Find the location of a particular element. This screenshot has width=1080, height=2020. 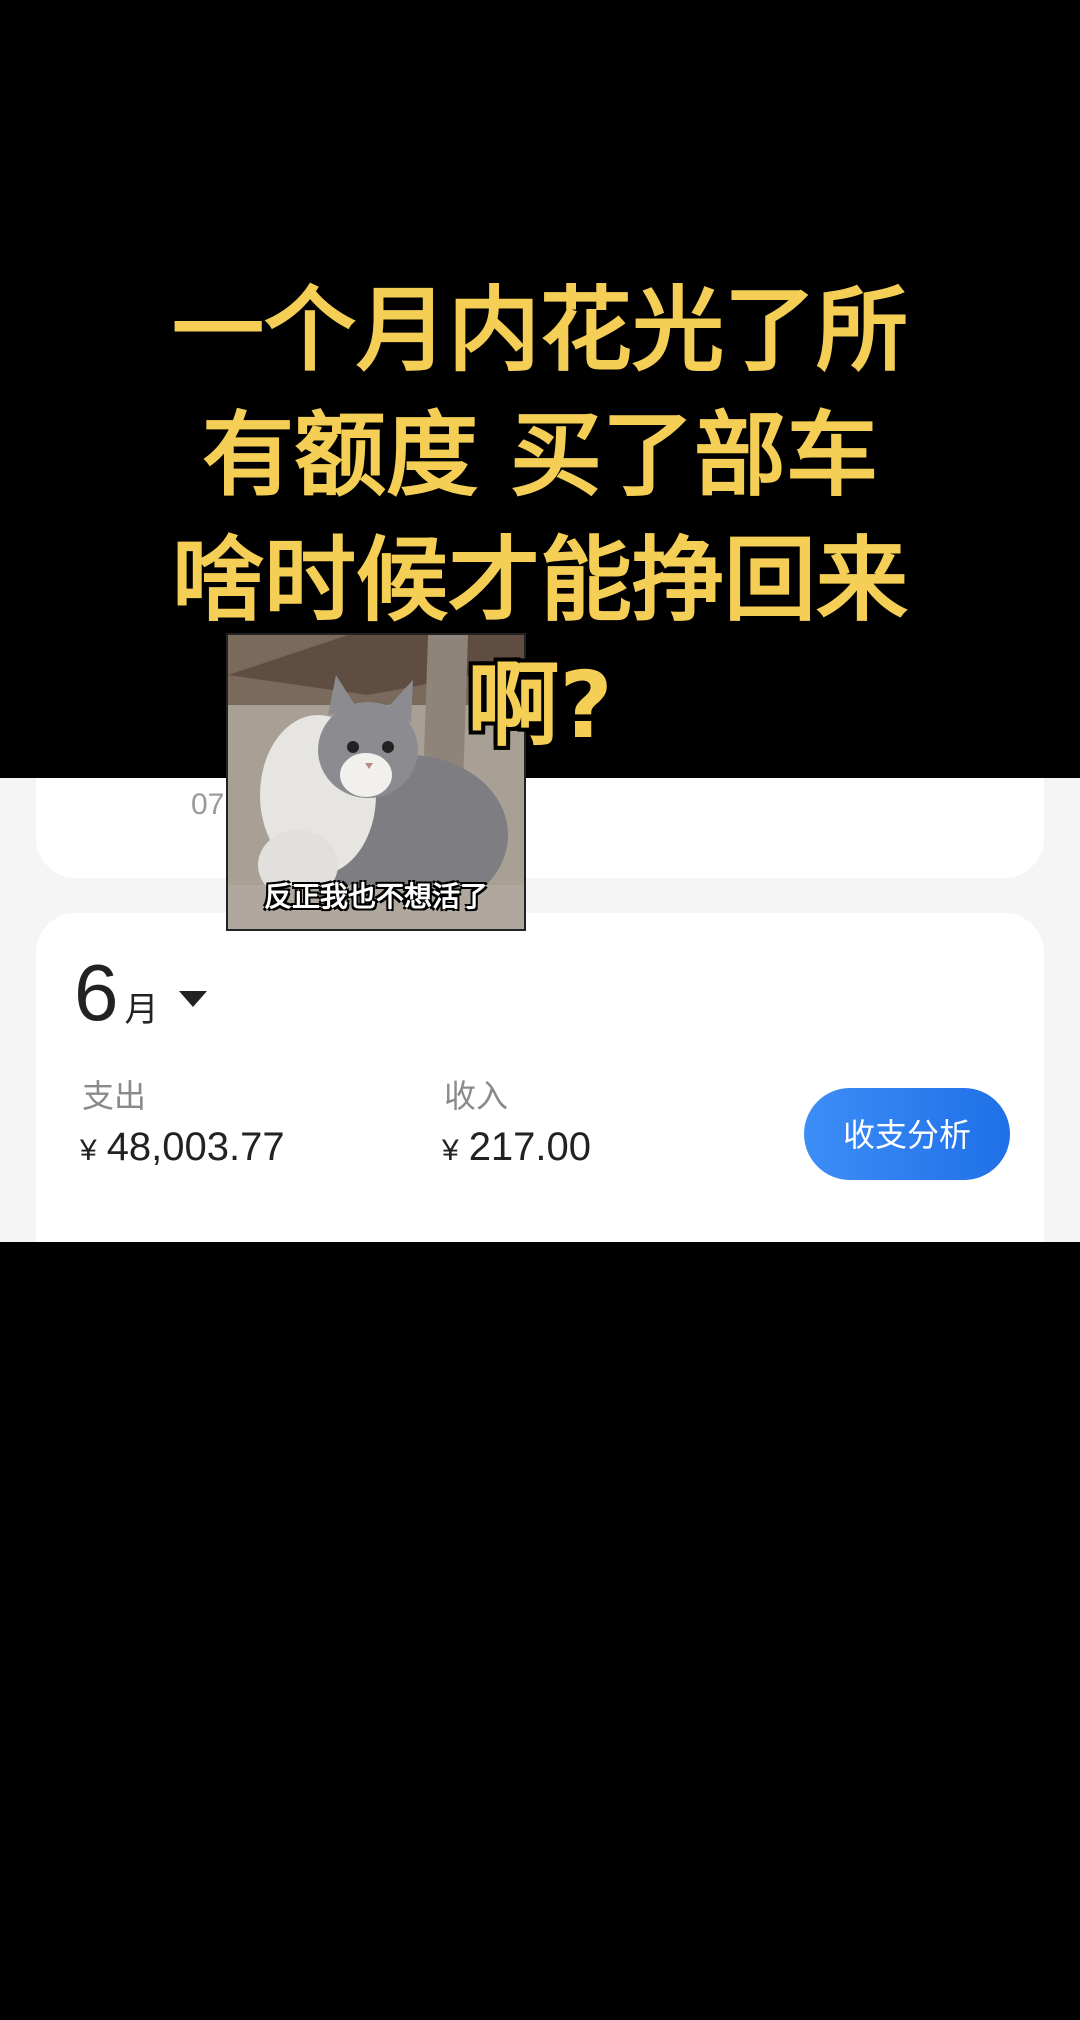

expense-value: 48,003.77 is located at coordinates (195, 1147).